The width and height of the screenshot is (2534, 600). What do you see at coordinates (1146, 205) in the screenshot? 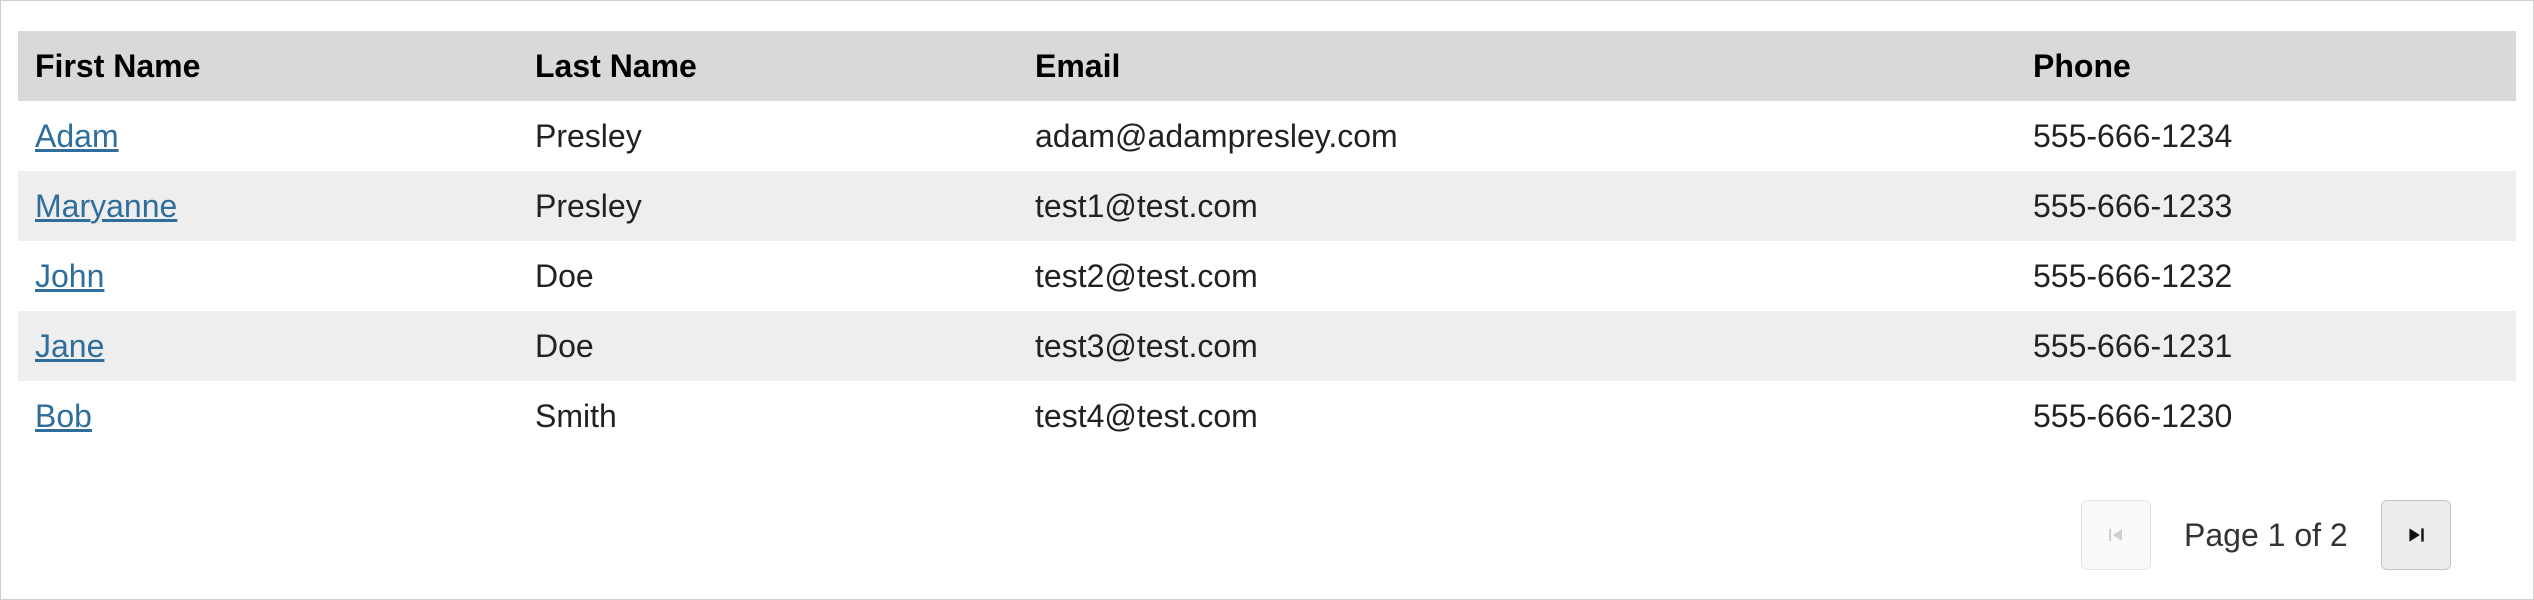
I see `email-cell: test1@test.com` at bounding box center [1146, 205].